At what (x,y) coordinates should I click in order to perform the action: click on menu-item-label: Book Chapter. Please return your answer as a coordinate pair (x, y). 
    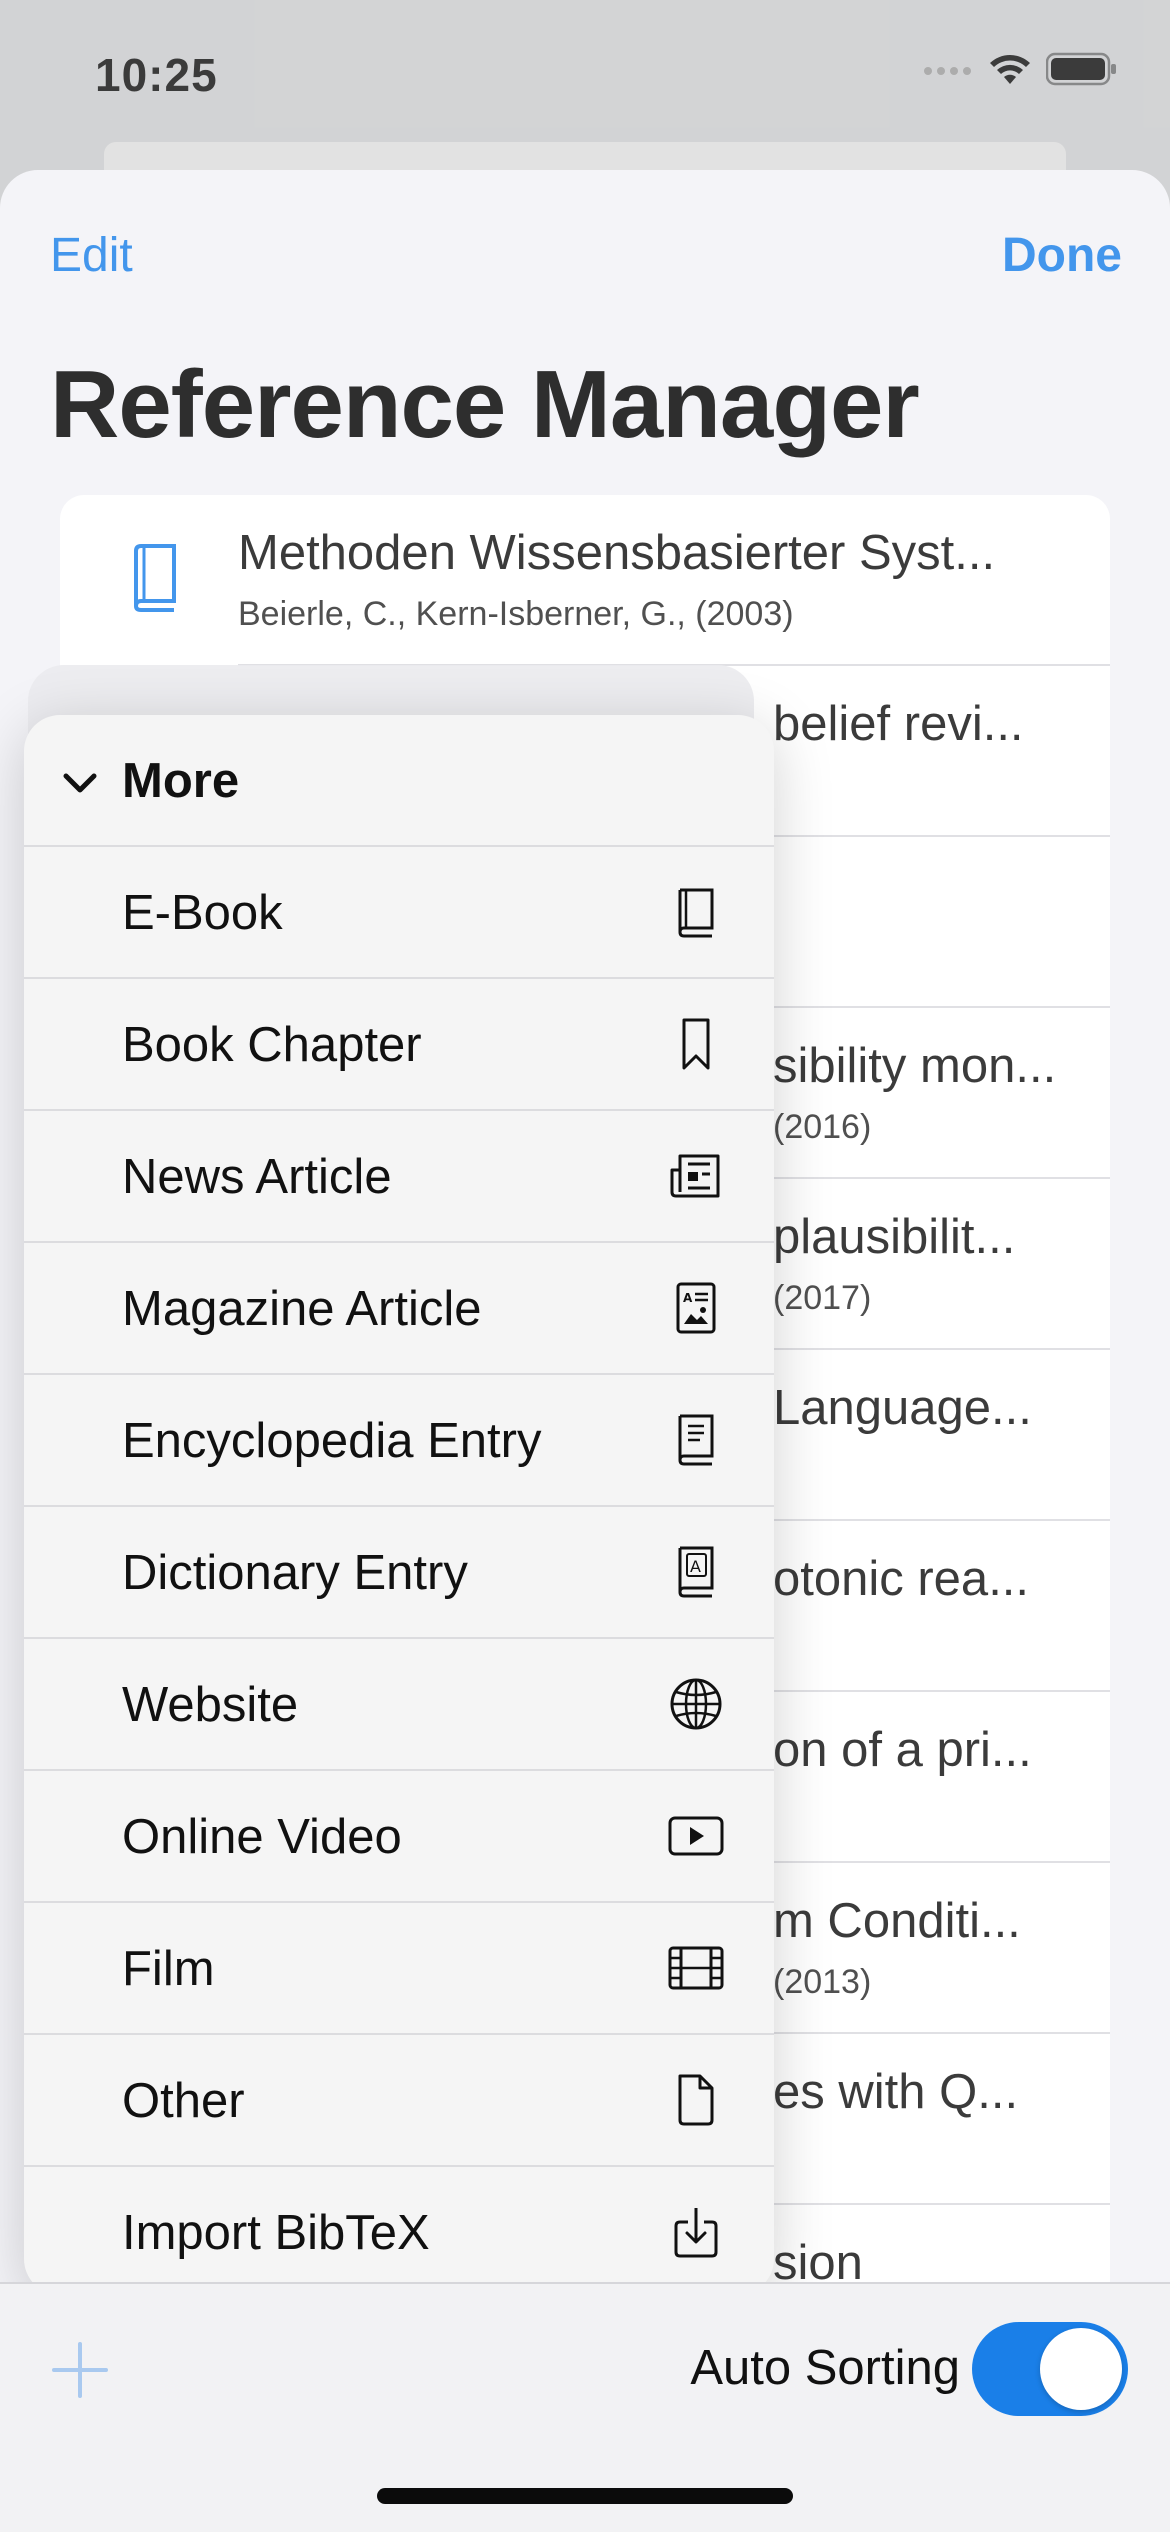
    Looking at the image, I should click on (272, 1045).